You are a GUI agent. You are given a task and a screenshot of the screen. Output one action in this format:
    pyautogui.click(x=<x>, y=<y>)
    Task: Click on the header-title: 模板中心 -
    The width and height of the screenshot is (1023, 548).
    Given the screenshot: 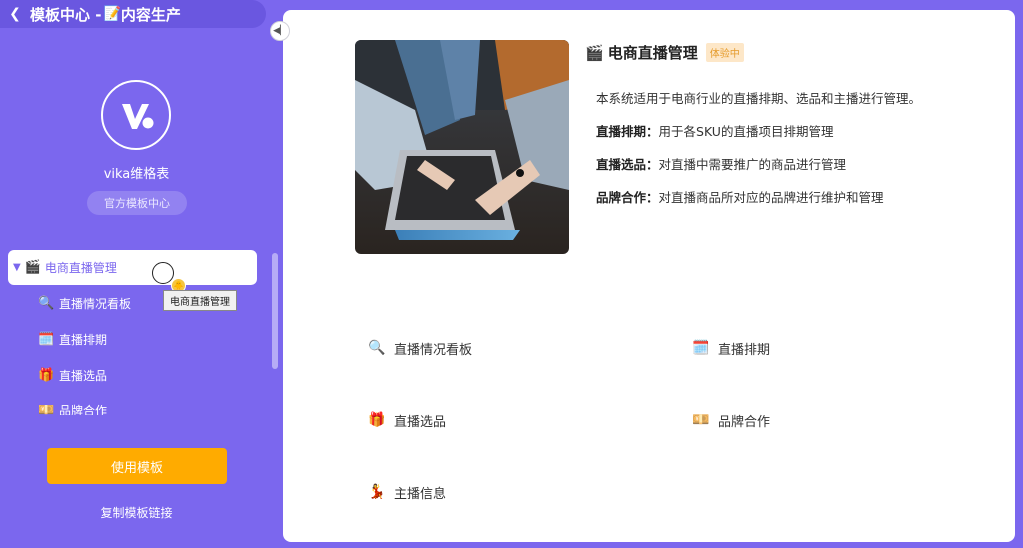 What is the action you would take?
    pyautogui.click(x=66, y=14)
    